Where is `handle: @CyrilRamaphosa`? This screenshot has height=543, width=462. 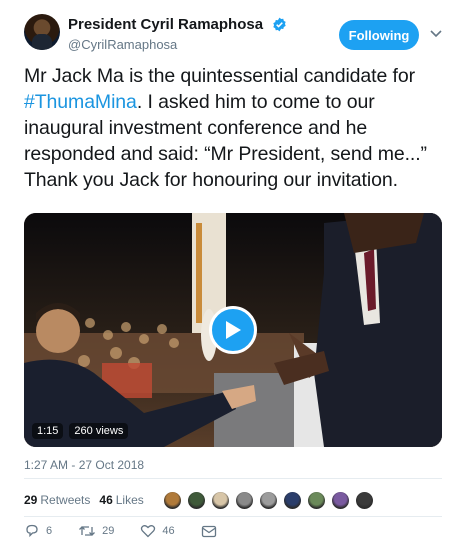
handle: @CyrilRamaphosa is located at coordinates (123, 44).